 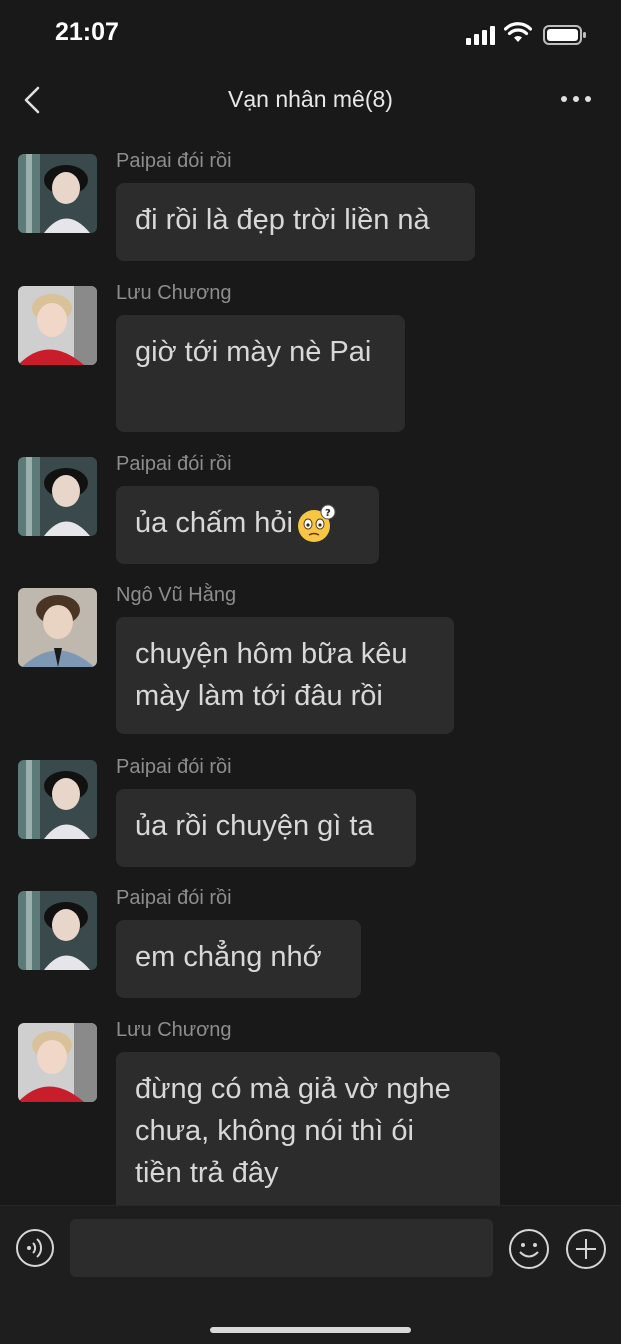 I want to click on message-bubble: đi rồi là đẹp trời liền nà, so click(x=295, y=222).